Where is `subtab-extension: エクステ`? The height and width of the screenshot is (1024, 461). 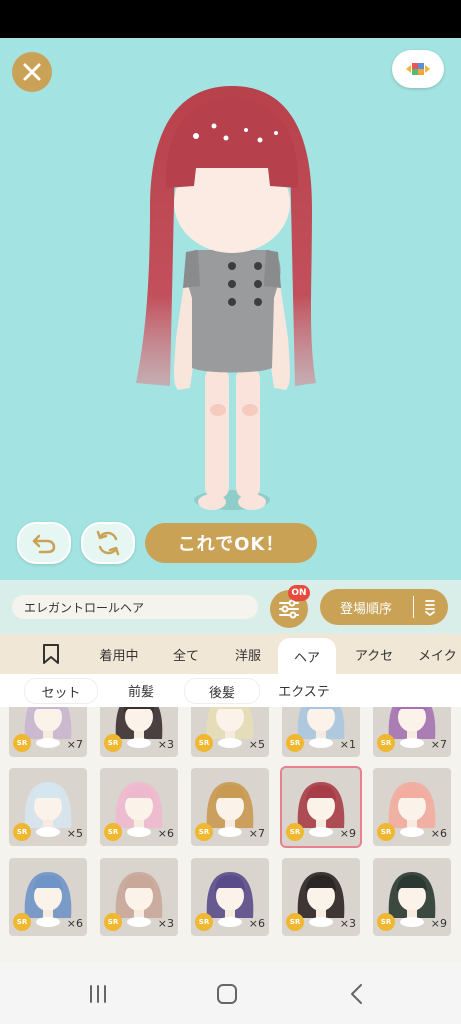
subtab-extension: エクステ is located at coordinates (304, 690).